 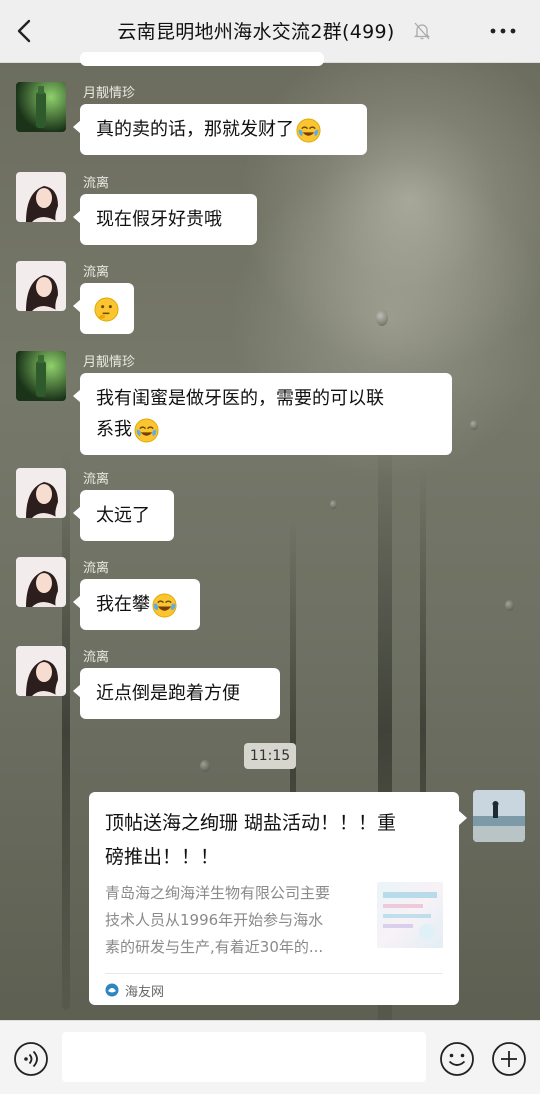 I want to click on tears-of-joy-emoji, so click(x=164, y=605).